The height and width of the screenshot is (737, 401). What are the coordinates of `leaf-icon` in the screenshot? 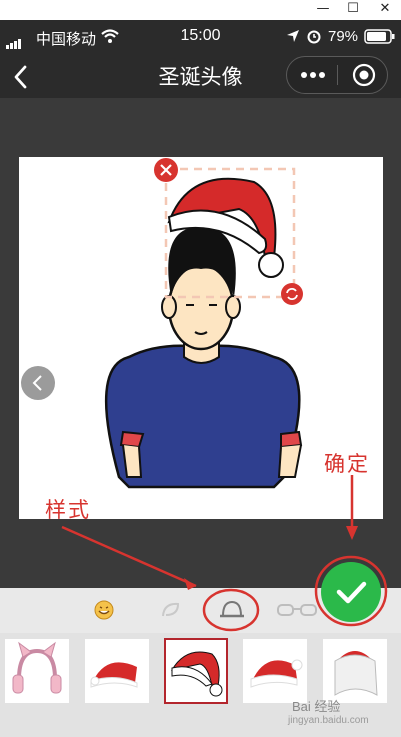 It's located at (171, 610).